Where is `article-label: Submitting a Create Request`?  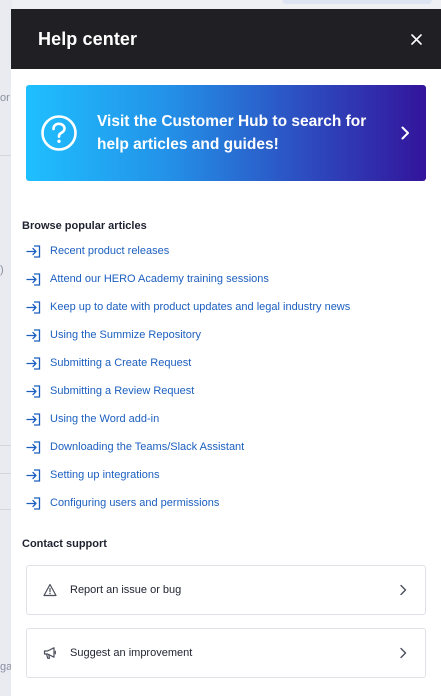 article-label: Submitting a Create Request is located at coordinates (121, 363).